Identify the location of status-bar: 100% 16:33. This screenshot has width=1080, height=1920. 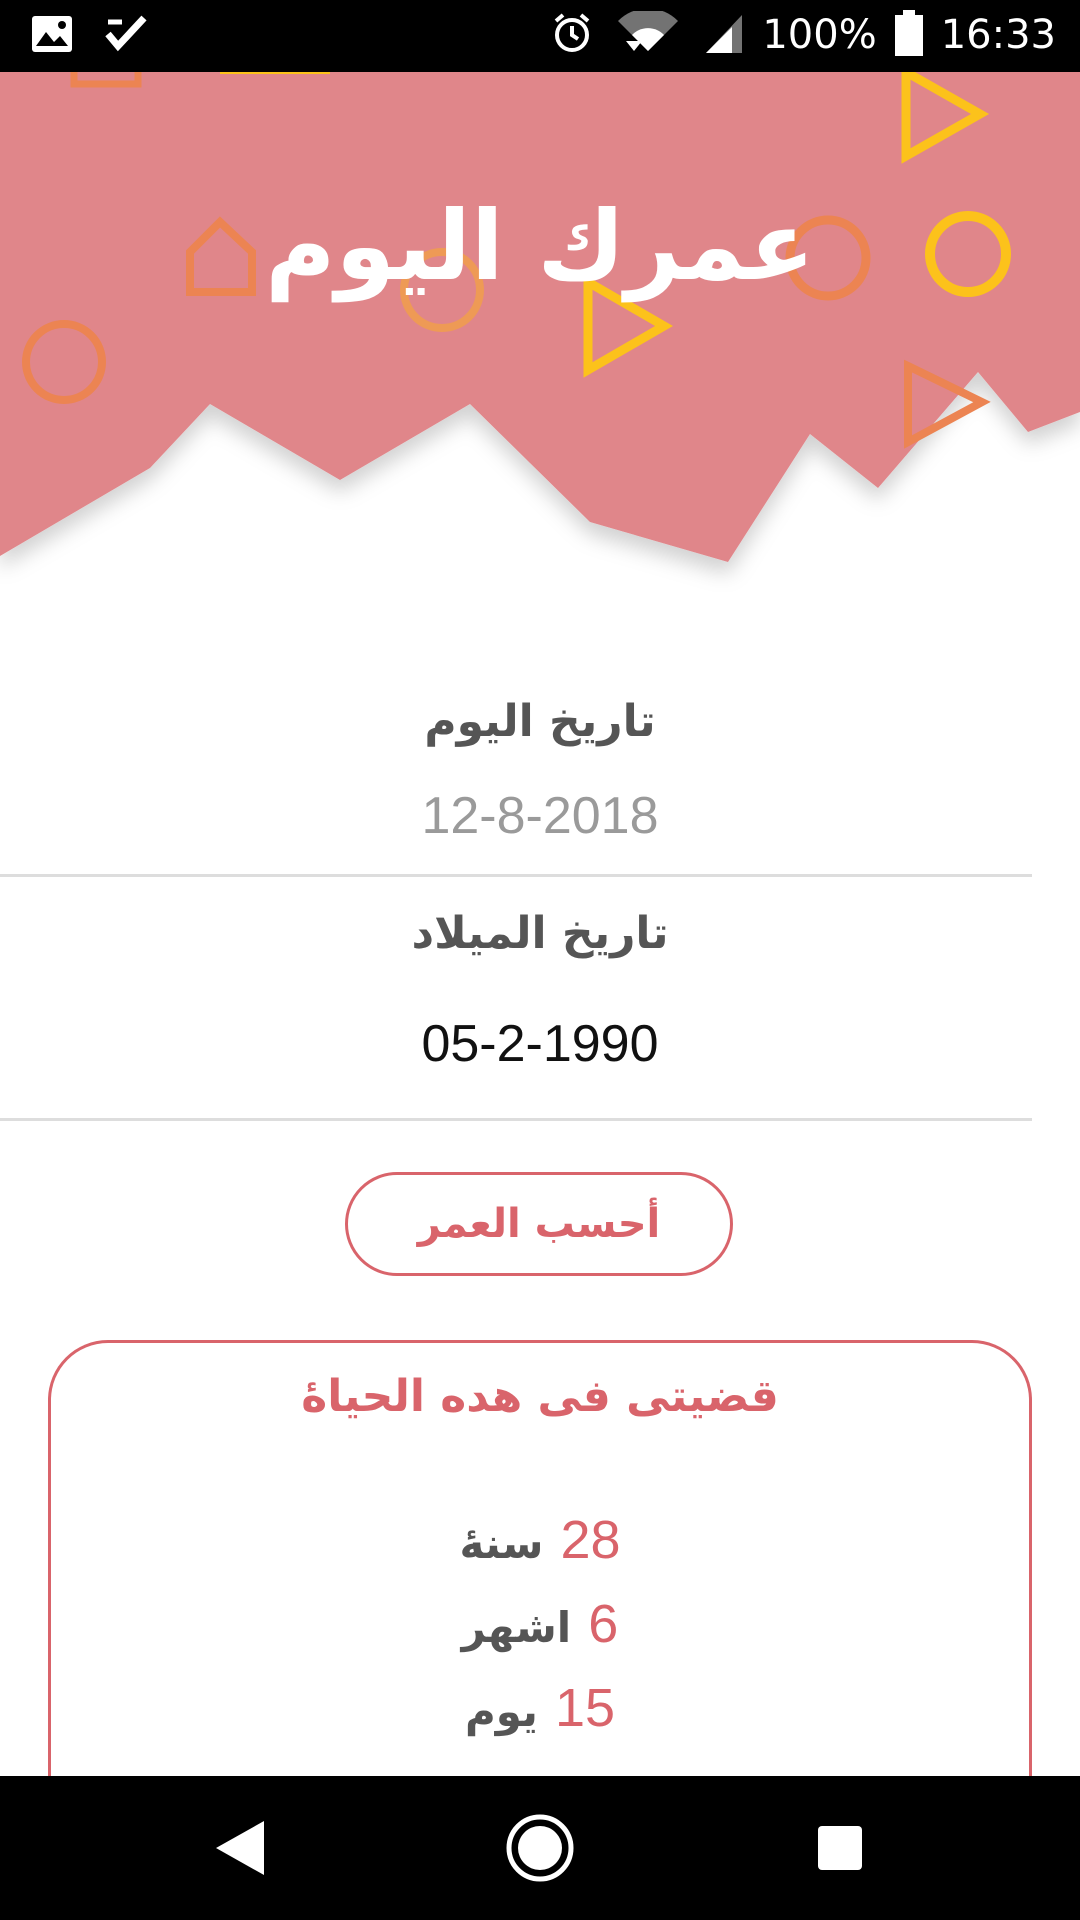
(540, 36).